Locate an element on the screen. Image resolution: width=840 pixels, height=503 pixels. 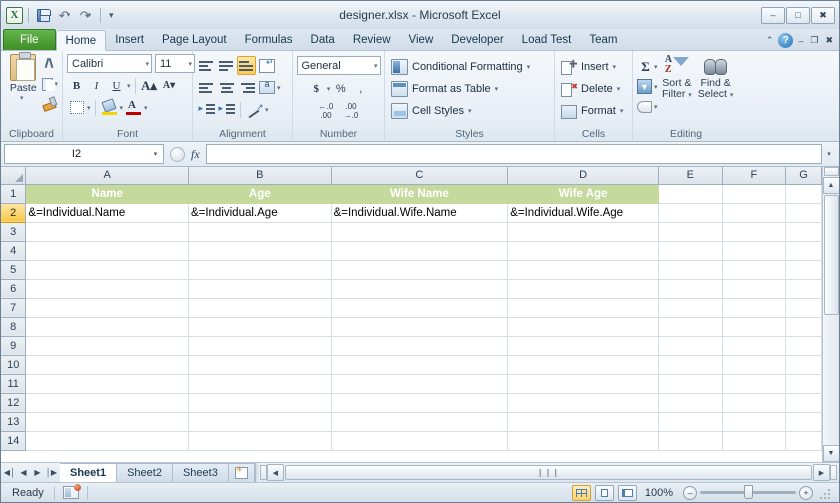
select-all-button is located at coordinates (14, 176).